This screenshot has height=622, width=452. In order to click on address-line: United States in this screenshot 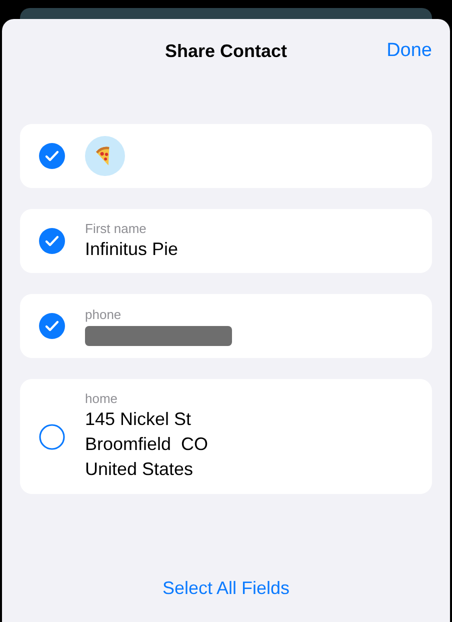, I will do `click(139, 469)`.